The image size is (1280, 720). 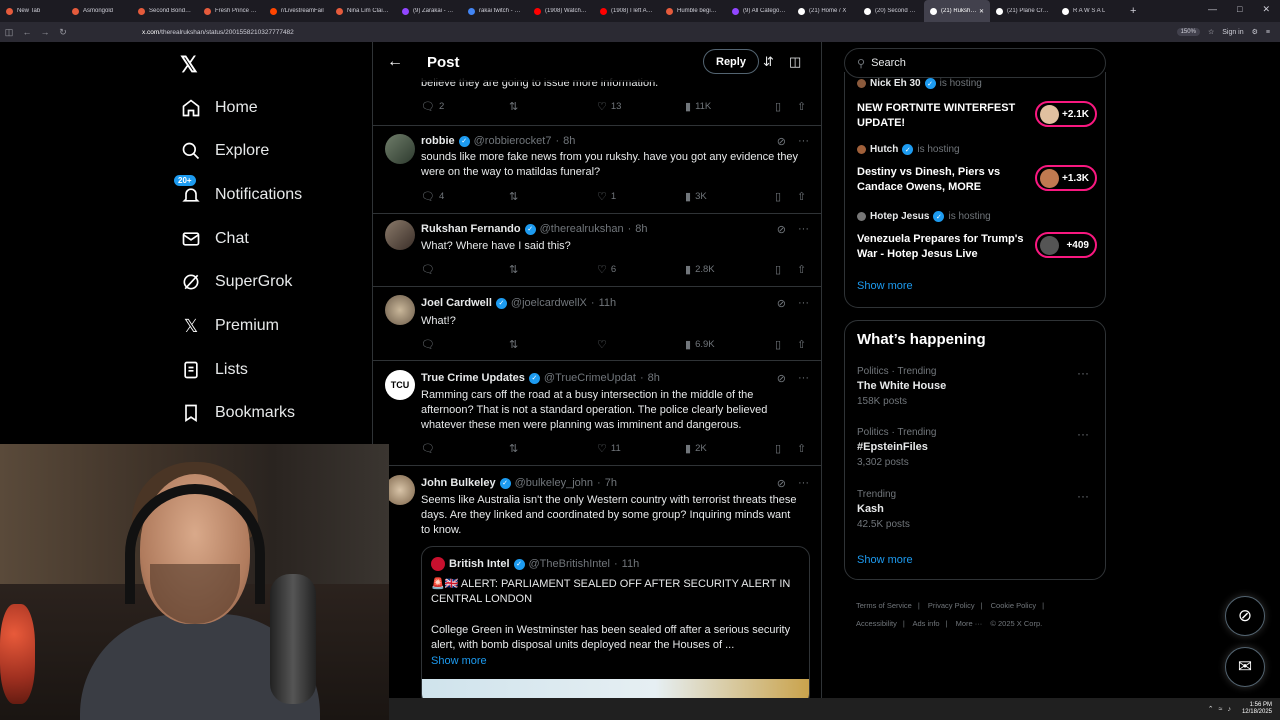 What do you see at coordinates (9, 32) in the screenshot?
I see `sidebar-toggle-icon: ◫` at bounding box center [9, 32].